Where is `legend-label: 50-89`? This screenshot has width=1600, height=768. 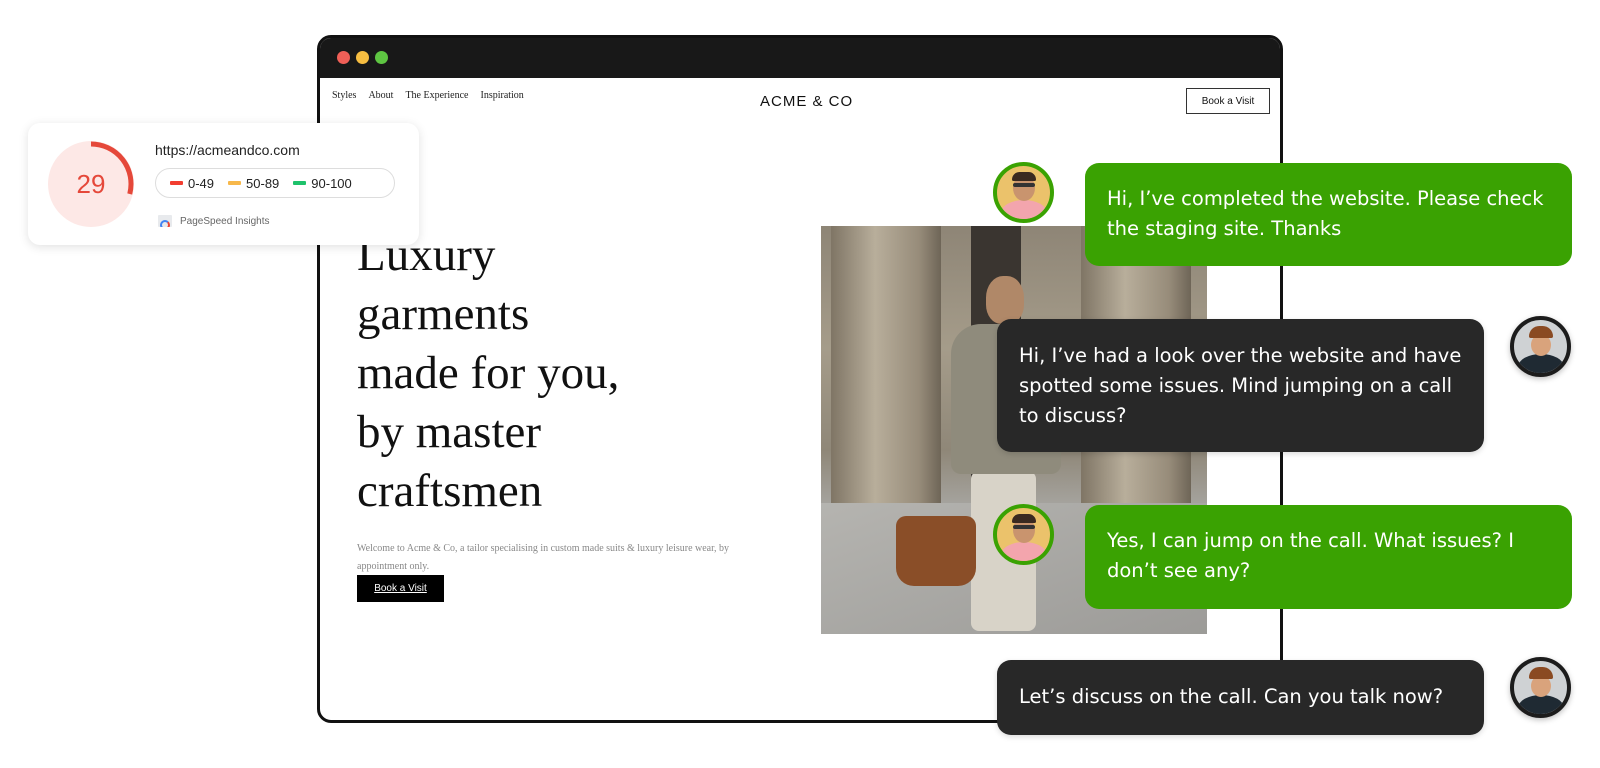 legend-label: 50-89 is located at coordinates (263, 183).